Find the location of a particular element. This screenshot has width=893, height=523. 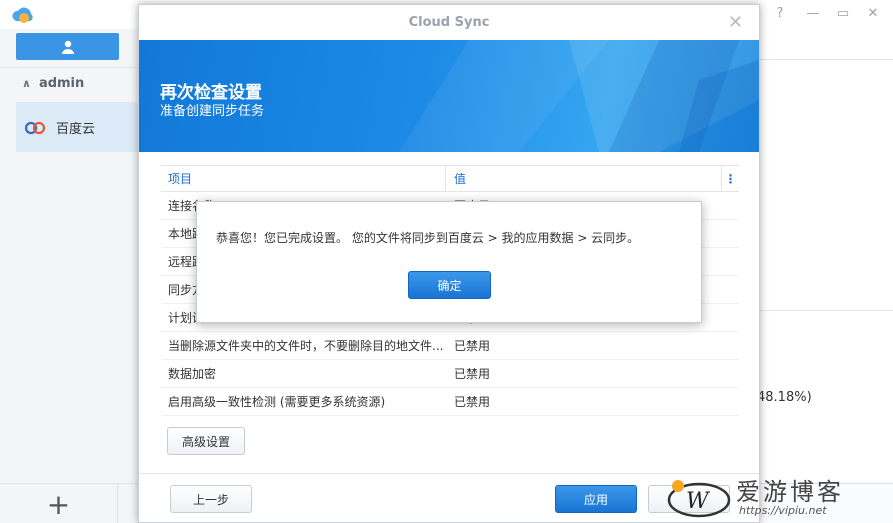

dialog-titlebar: Cloud Sync ✕ is located at coordinates (449, 22).